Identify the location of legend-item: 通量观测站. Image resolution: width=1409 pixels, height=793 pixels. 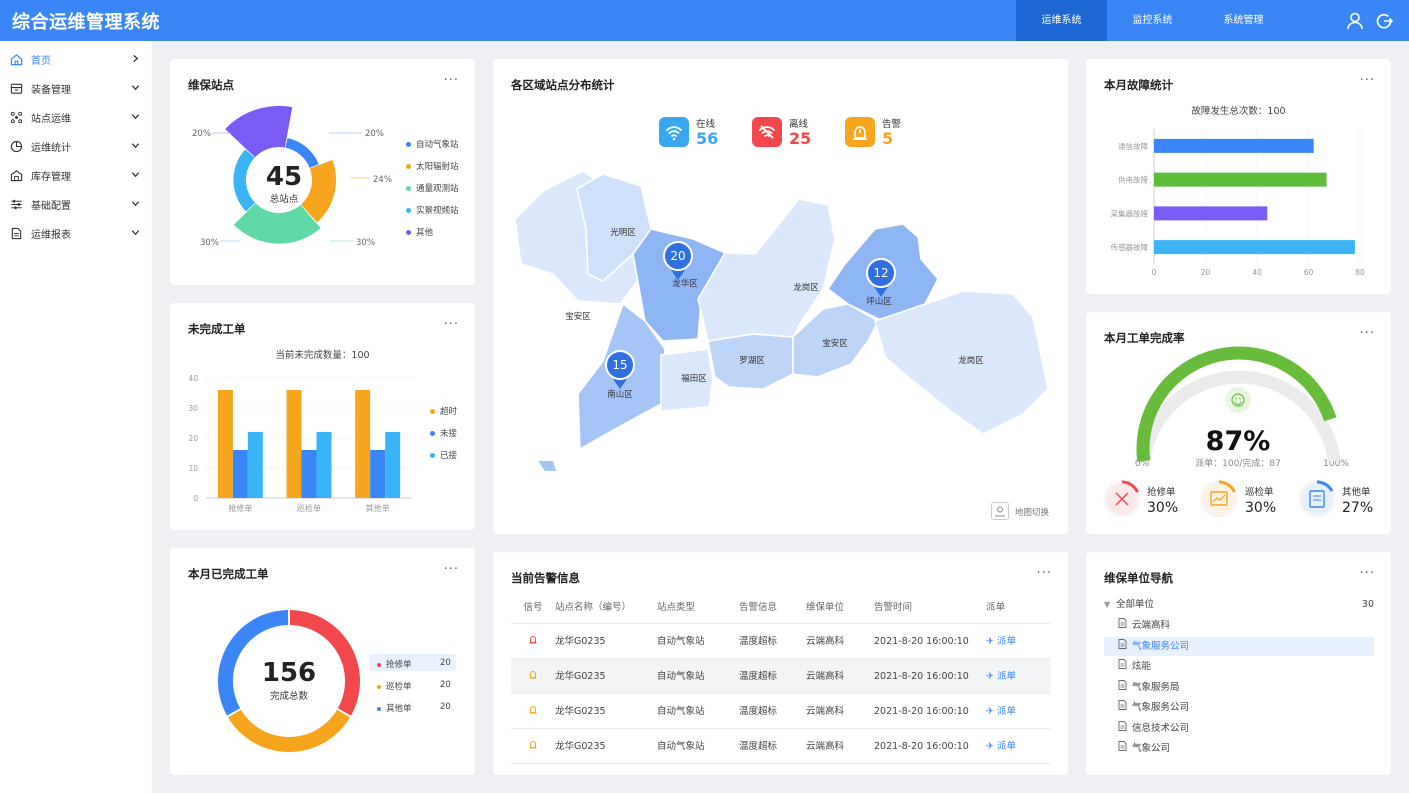
(432, 188).